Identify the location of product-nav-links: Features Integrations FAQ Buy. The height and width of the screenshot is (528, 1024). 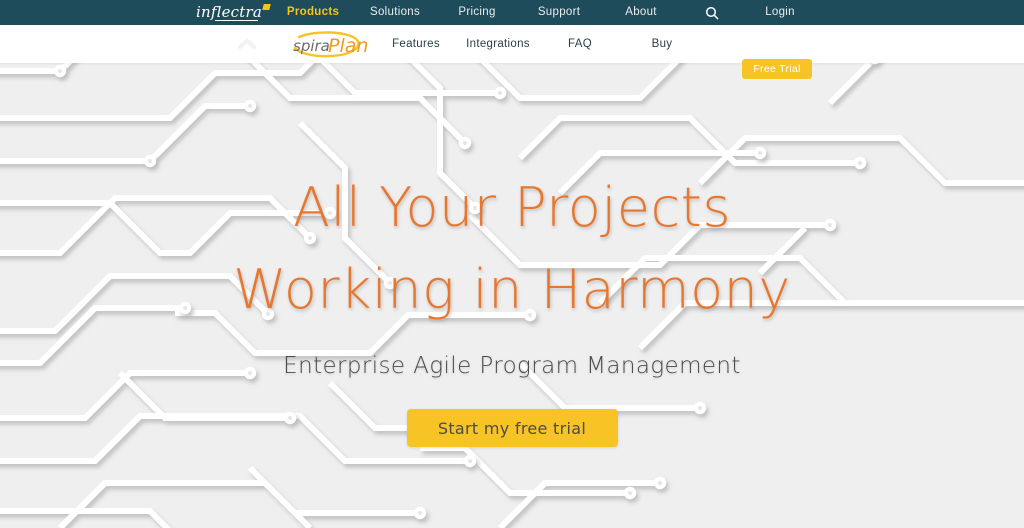
(539, 44).